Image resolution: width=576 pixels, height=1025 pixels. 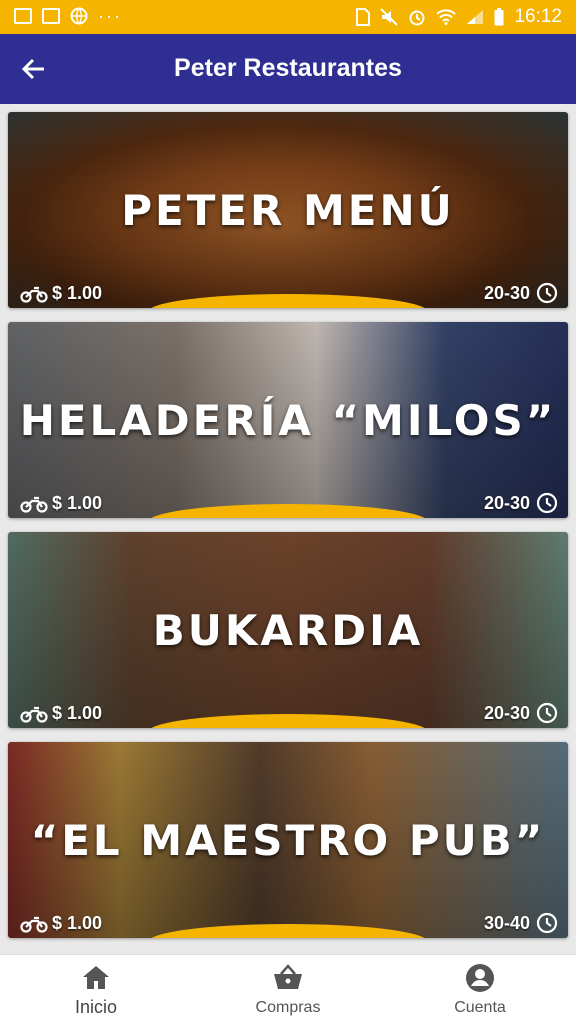 I want to click on account-icon, so click(x=480, y=978).